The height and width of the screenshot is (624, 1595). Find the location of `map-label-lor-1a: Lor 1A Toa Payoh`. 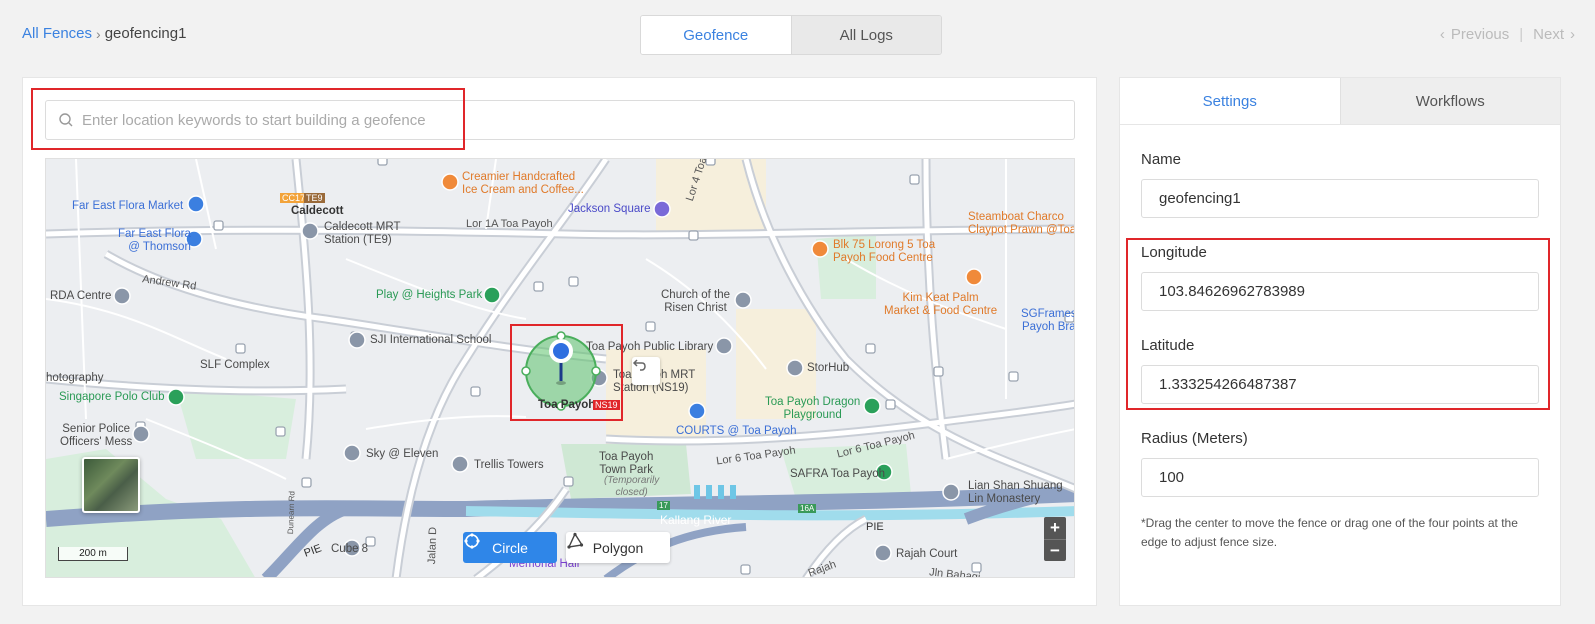

map-label-lor-1a: Lor 1A Toa Payoh is located at coordinates (509, 224).